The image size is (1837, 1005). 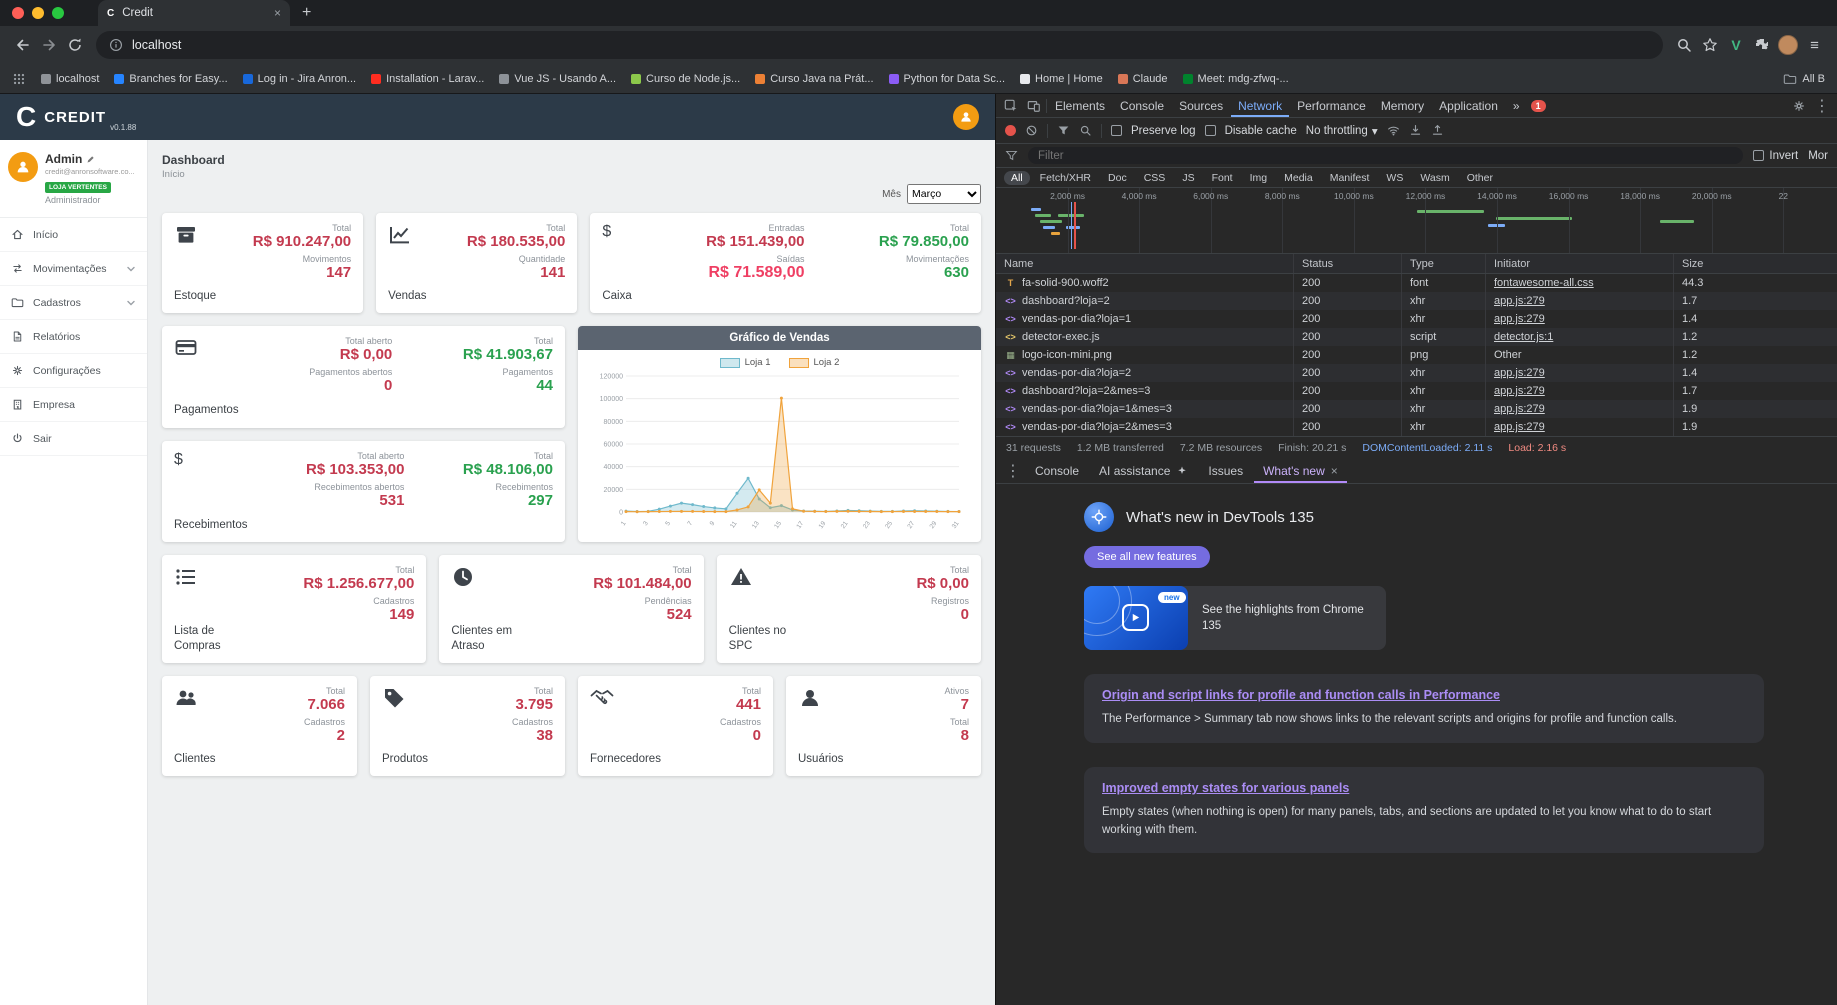 I want to click on month-select: Março, so click(x=944, y=194).